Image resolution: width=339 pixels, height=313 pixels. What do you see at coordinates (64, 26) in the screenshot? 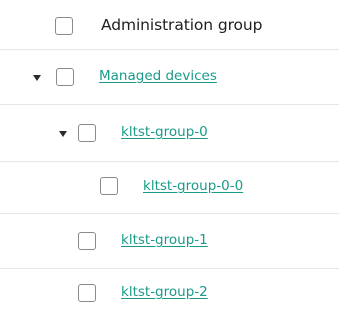
I see `select-all-checkbox` at bounding box center [64, 26].